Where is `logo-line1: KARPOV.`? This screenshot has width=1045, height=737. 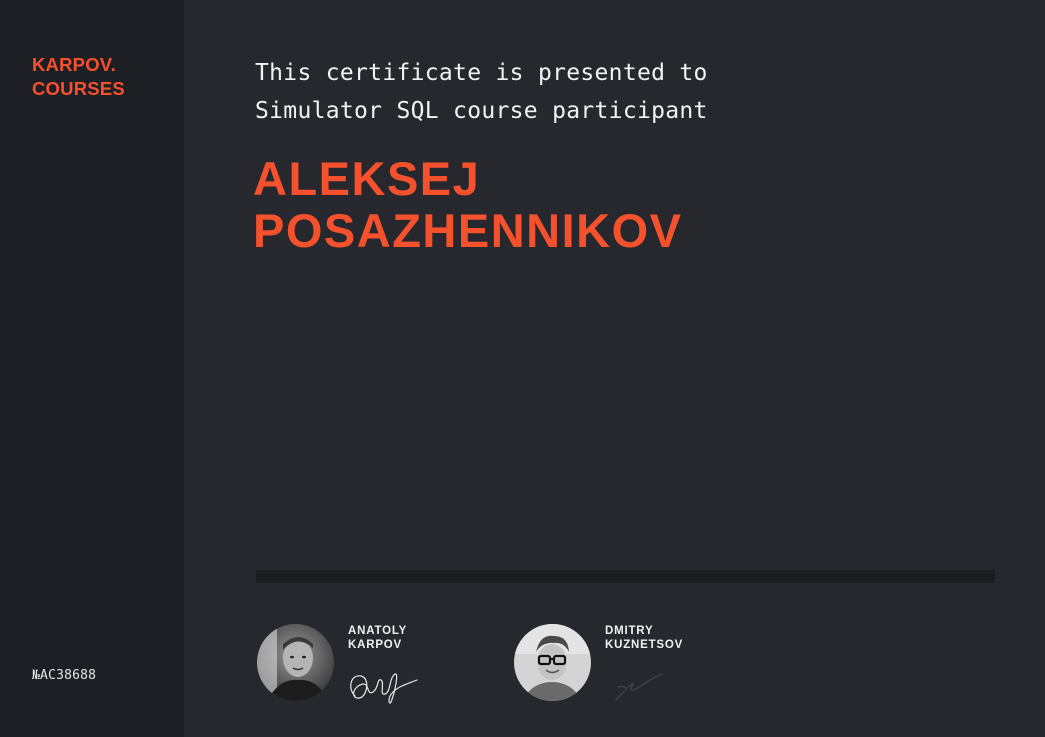
logo-line1: KARPOV. is located at coordinates (74, 64).